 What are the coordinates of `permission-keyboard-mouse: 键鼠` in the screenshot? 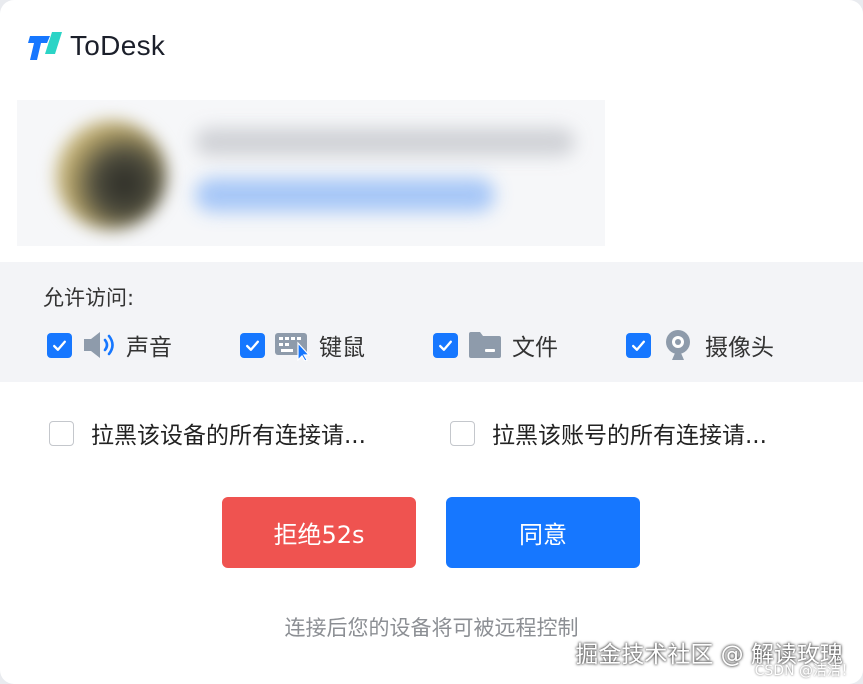 It's located at (302, 345).